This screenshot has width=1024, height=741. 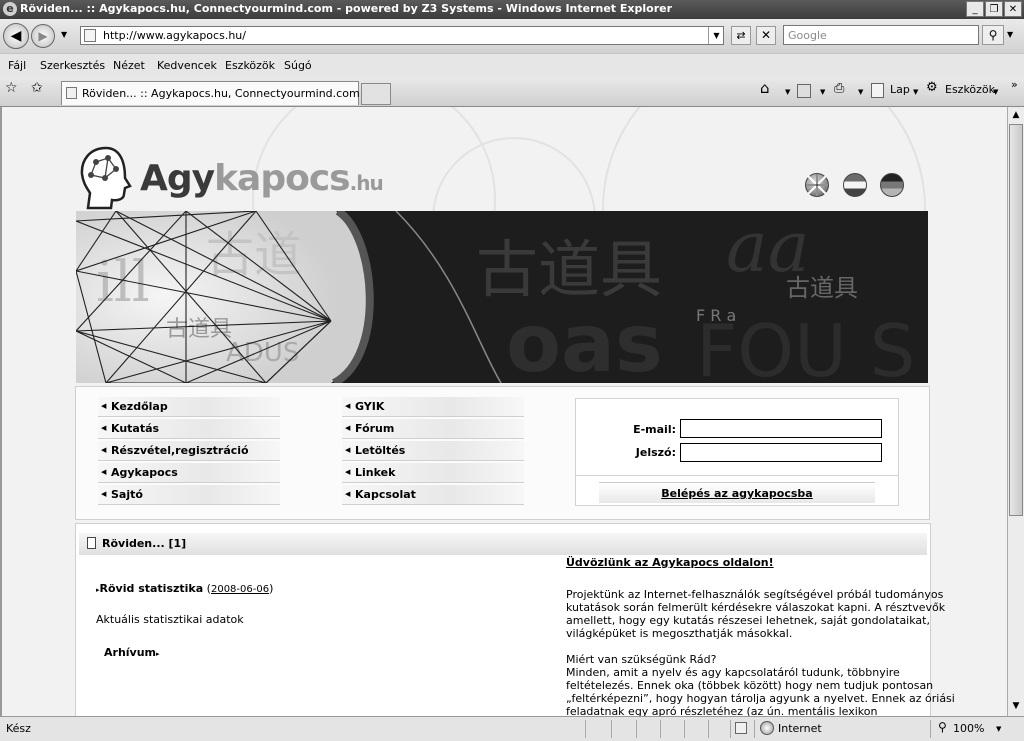 I want to click on nav-item-download: ◀ Letöltés, so click(x=433, y=451).